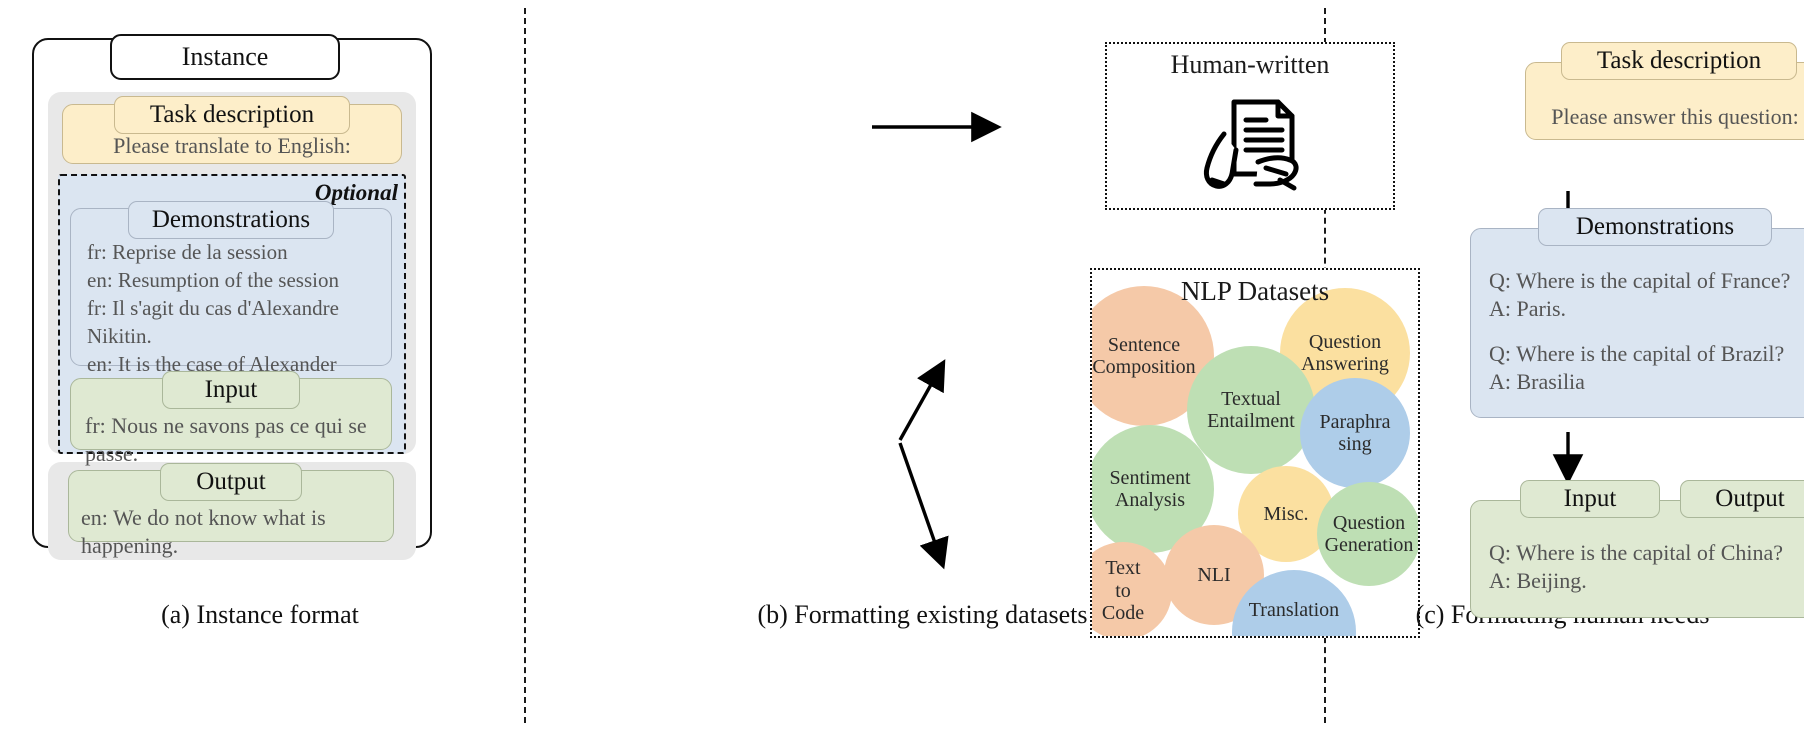  What do you see at coordinates (1675, 116) in the screenshot?
I see `task-description-text-b: Please answer this question:` at bounding box center [1675, 116].